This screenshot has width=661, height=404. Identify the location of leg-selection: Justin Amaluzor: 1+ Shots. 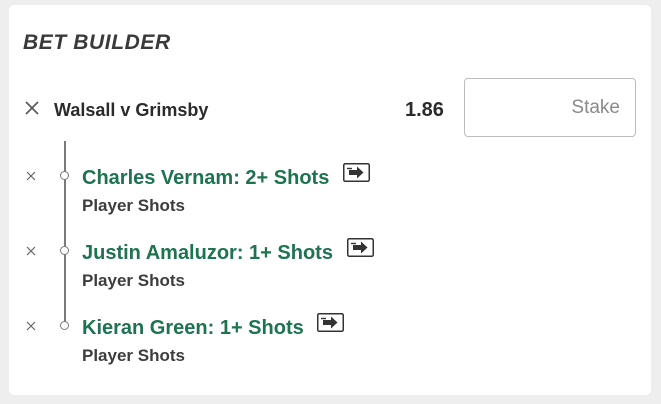
(228, 251).